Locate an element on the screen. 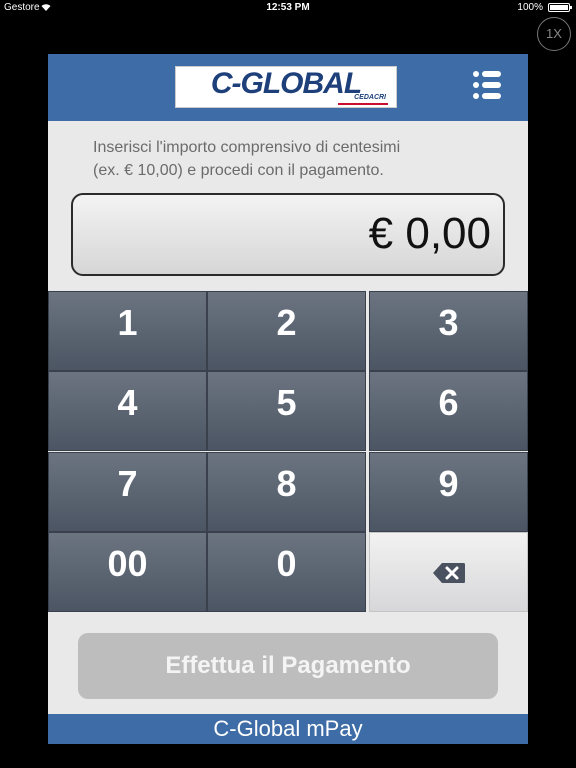 The width and height of the screenshot is (576, 768). backspace-key is located at coordinates (448, 572).